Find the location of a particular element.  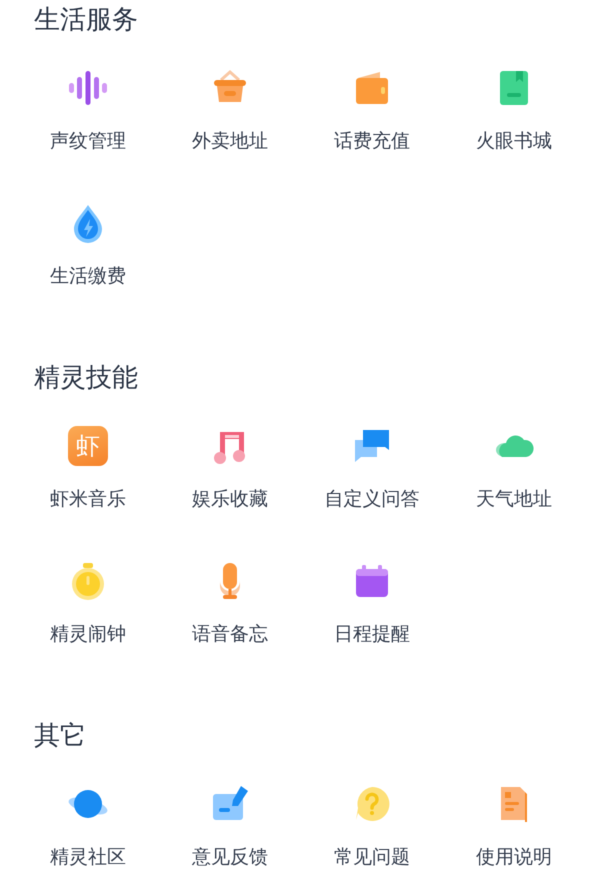

section-title: 其它 is located at coordinates (60, 736).